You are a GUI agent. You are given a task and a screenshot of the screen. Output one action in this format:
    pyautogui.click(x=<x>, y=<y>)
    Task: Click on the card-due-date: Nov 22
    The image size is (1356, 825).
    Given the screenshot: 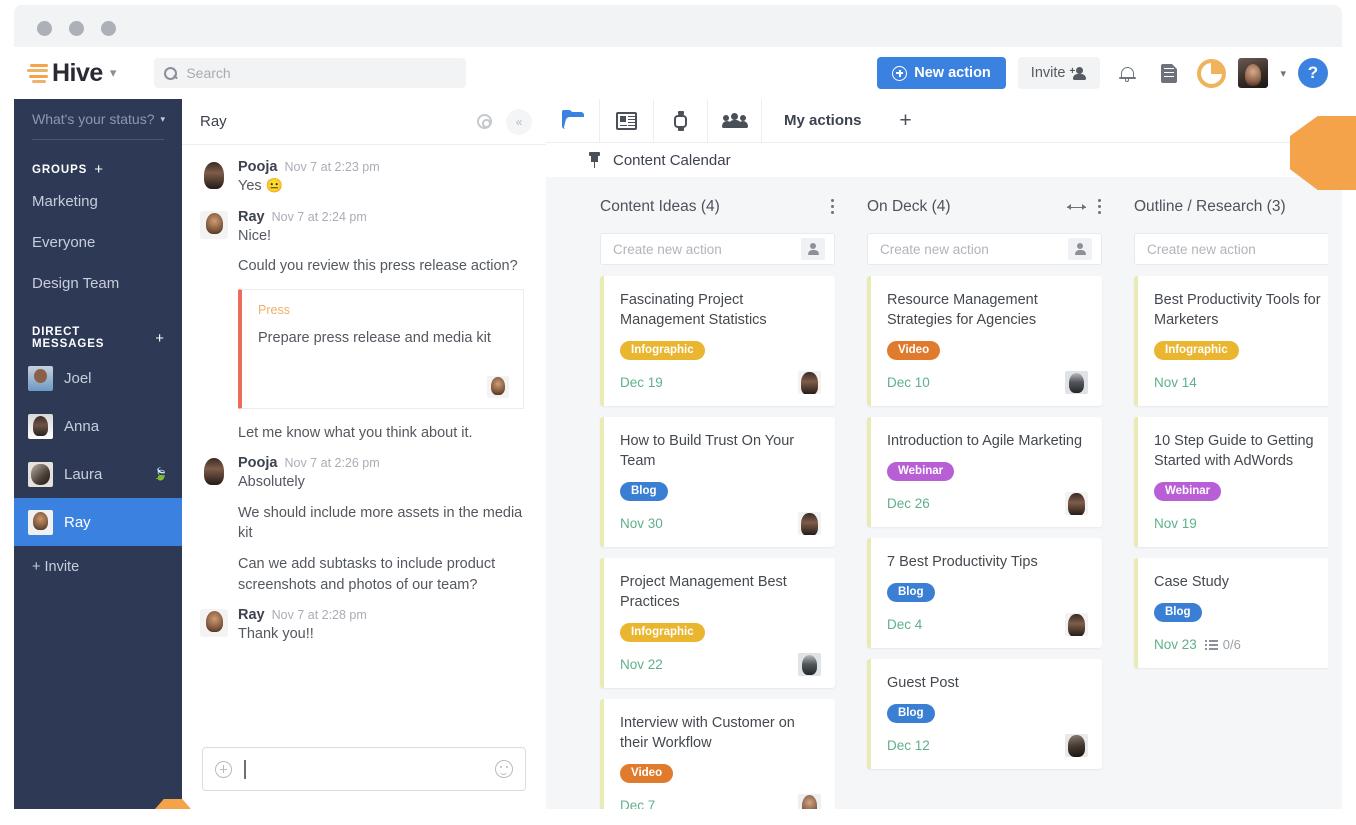 What is the action you would take?
    pyautogui.click(x=641, y=664)
    